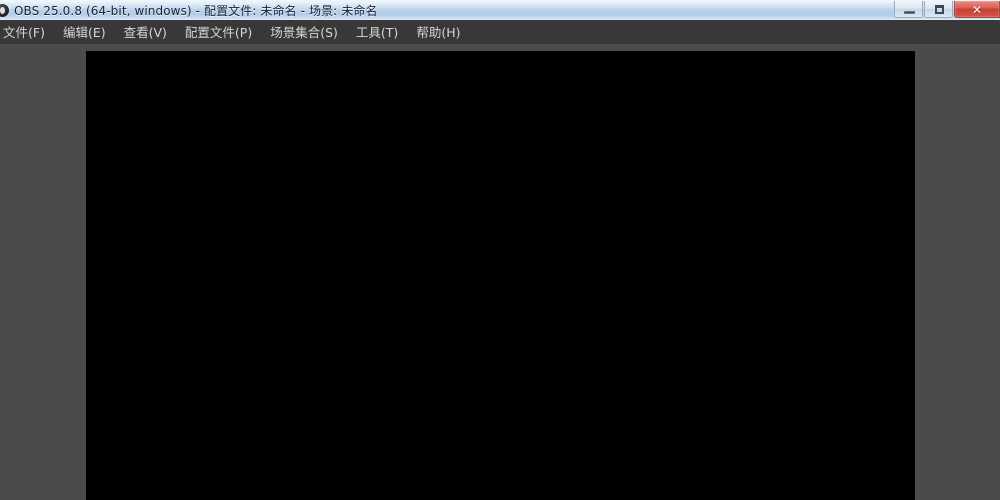 The image size is (1000, 500). I want to click on menu-scene-collection: 场景集合(S), so click(304, 32).